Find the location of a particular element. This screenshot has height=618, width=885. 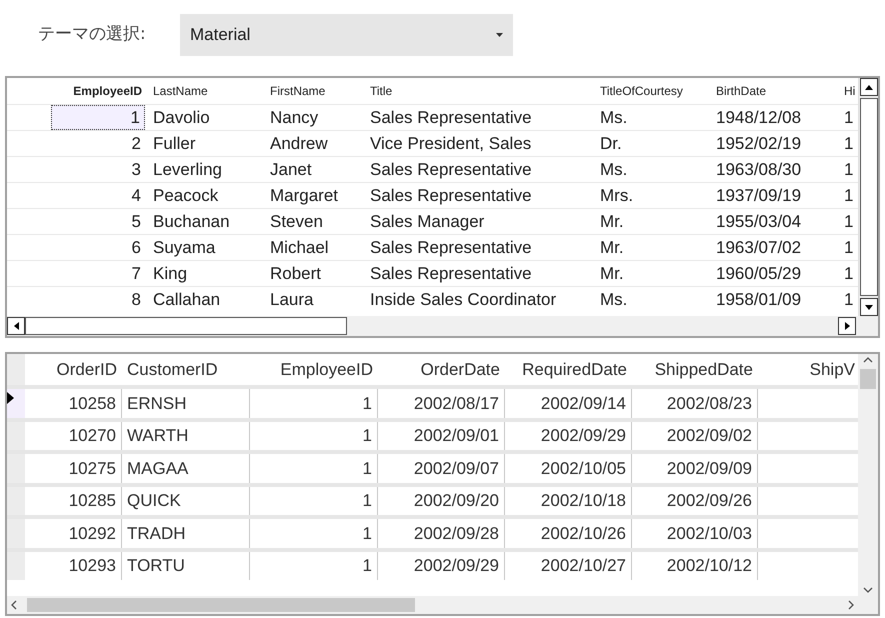

table-cell: 2002/10/03 is located at coordinates (695, 533).